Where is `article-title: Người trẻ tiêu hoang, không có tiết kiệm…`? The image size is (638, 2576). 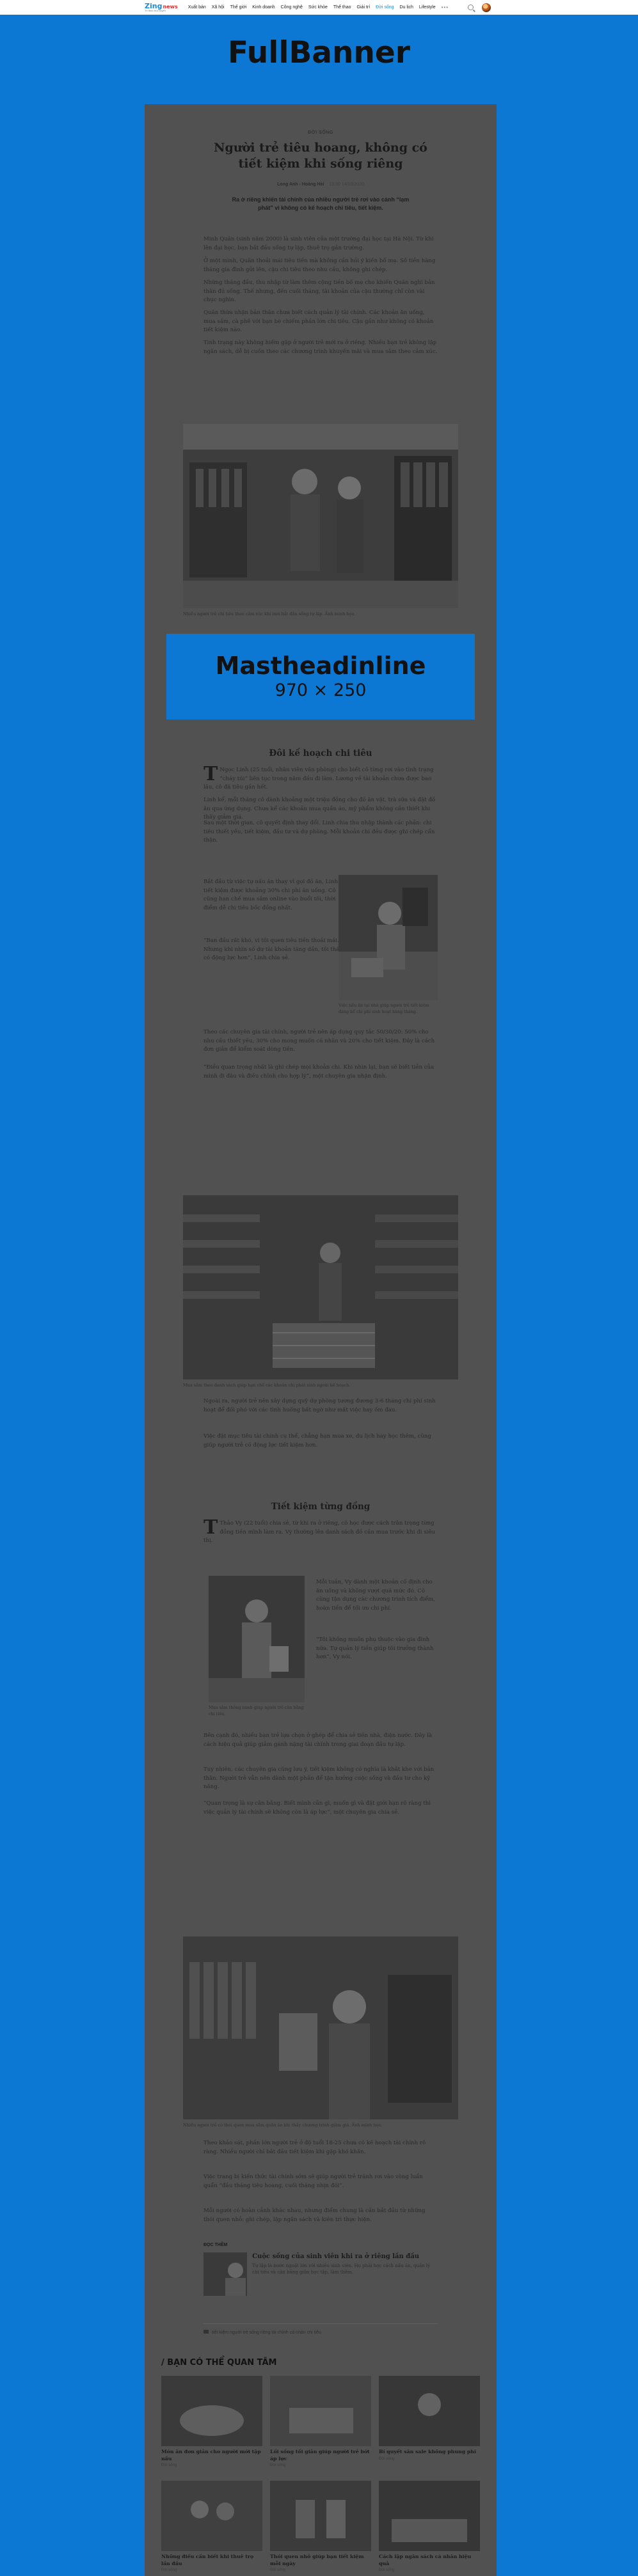
article-title: Người trẻ tiêu hoang, không có tiết kiệm… is located at coordinates (321, 156).